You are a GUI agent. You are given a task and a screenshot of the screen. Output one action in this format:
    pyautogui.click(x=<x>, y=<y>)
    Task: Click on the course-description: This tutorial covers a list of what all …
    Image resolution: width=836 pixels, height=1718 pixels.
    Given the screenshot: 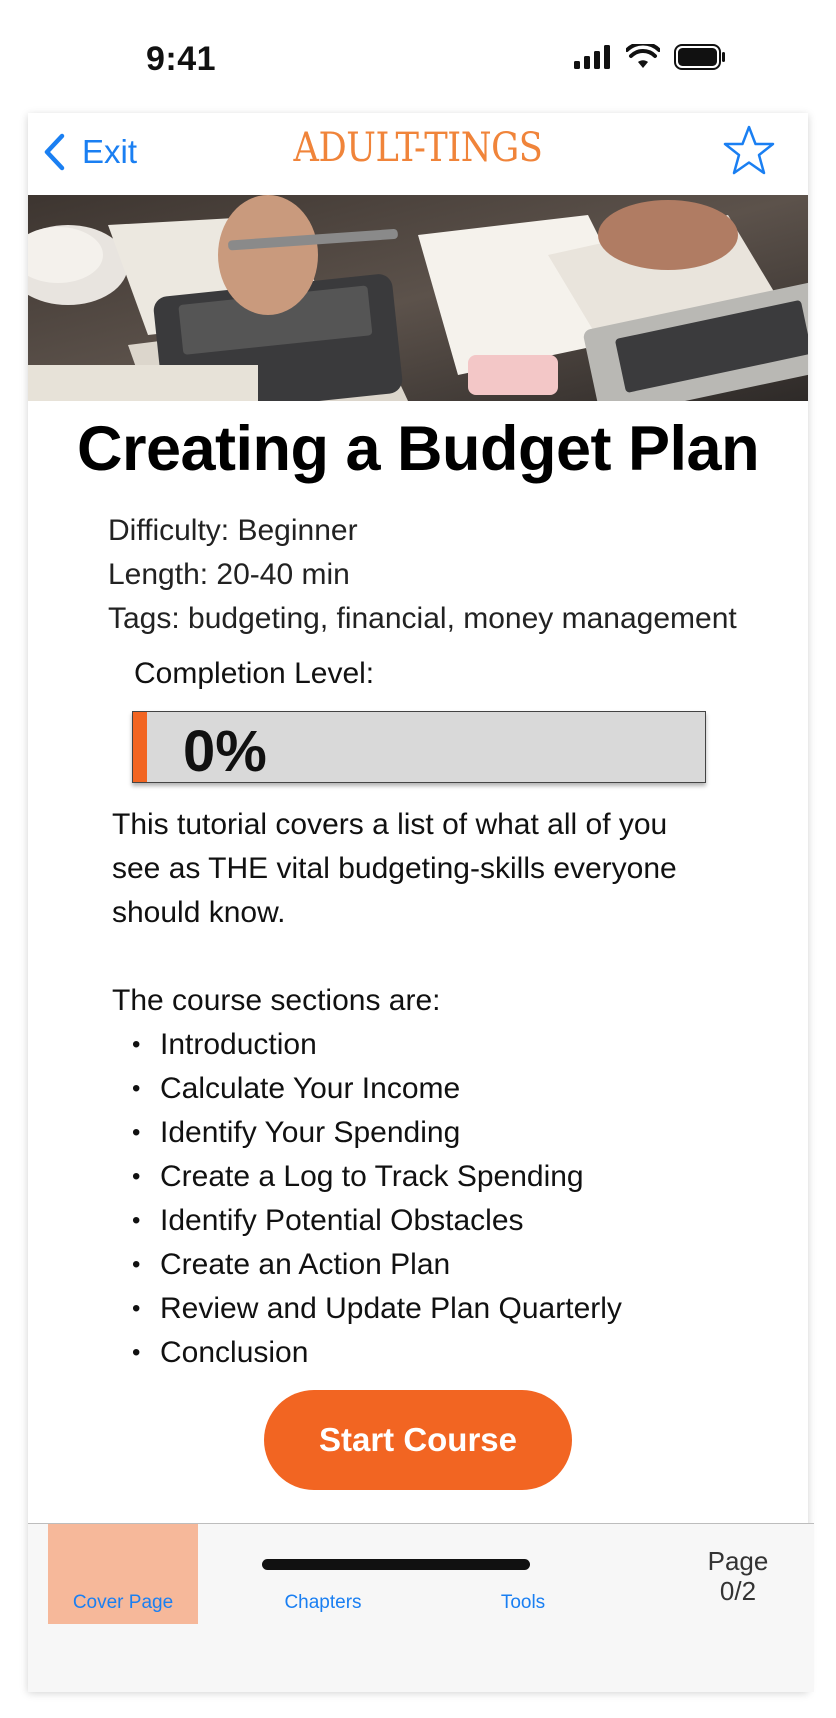 What is the action you would take?
    pyautogui.click(x=394, y=868)
    